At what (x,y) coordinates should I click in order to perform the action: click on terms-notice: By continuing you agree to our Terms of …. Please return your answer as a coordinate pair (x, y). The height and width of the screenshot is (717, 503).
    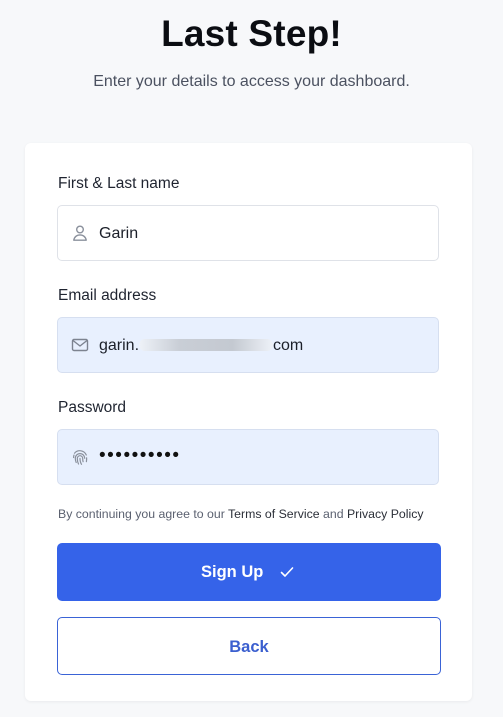
    Looking at the image, I should click on (241, 514).